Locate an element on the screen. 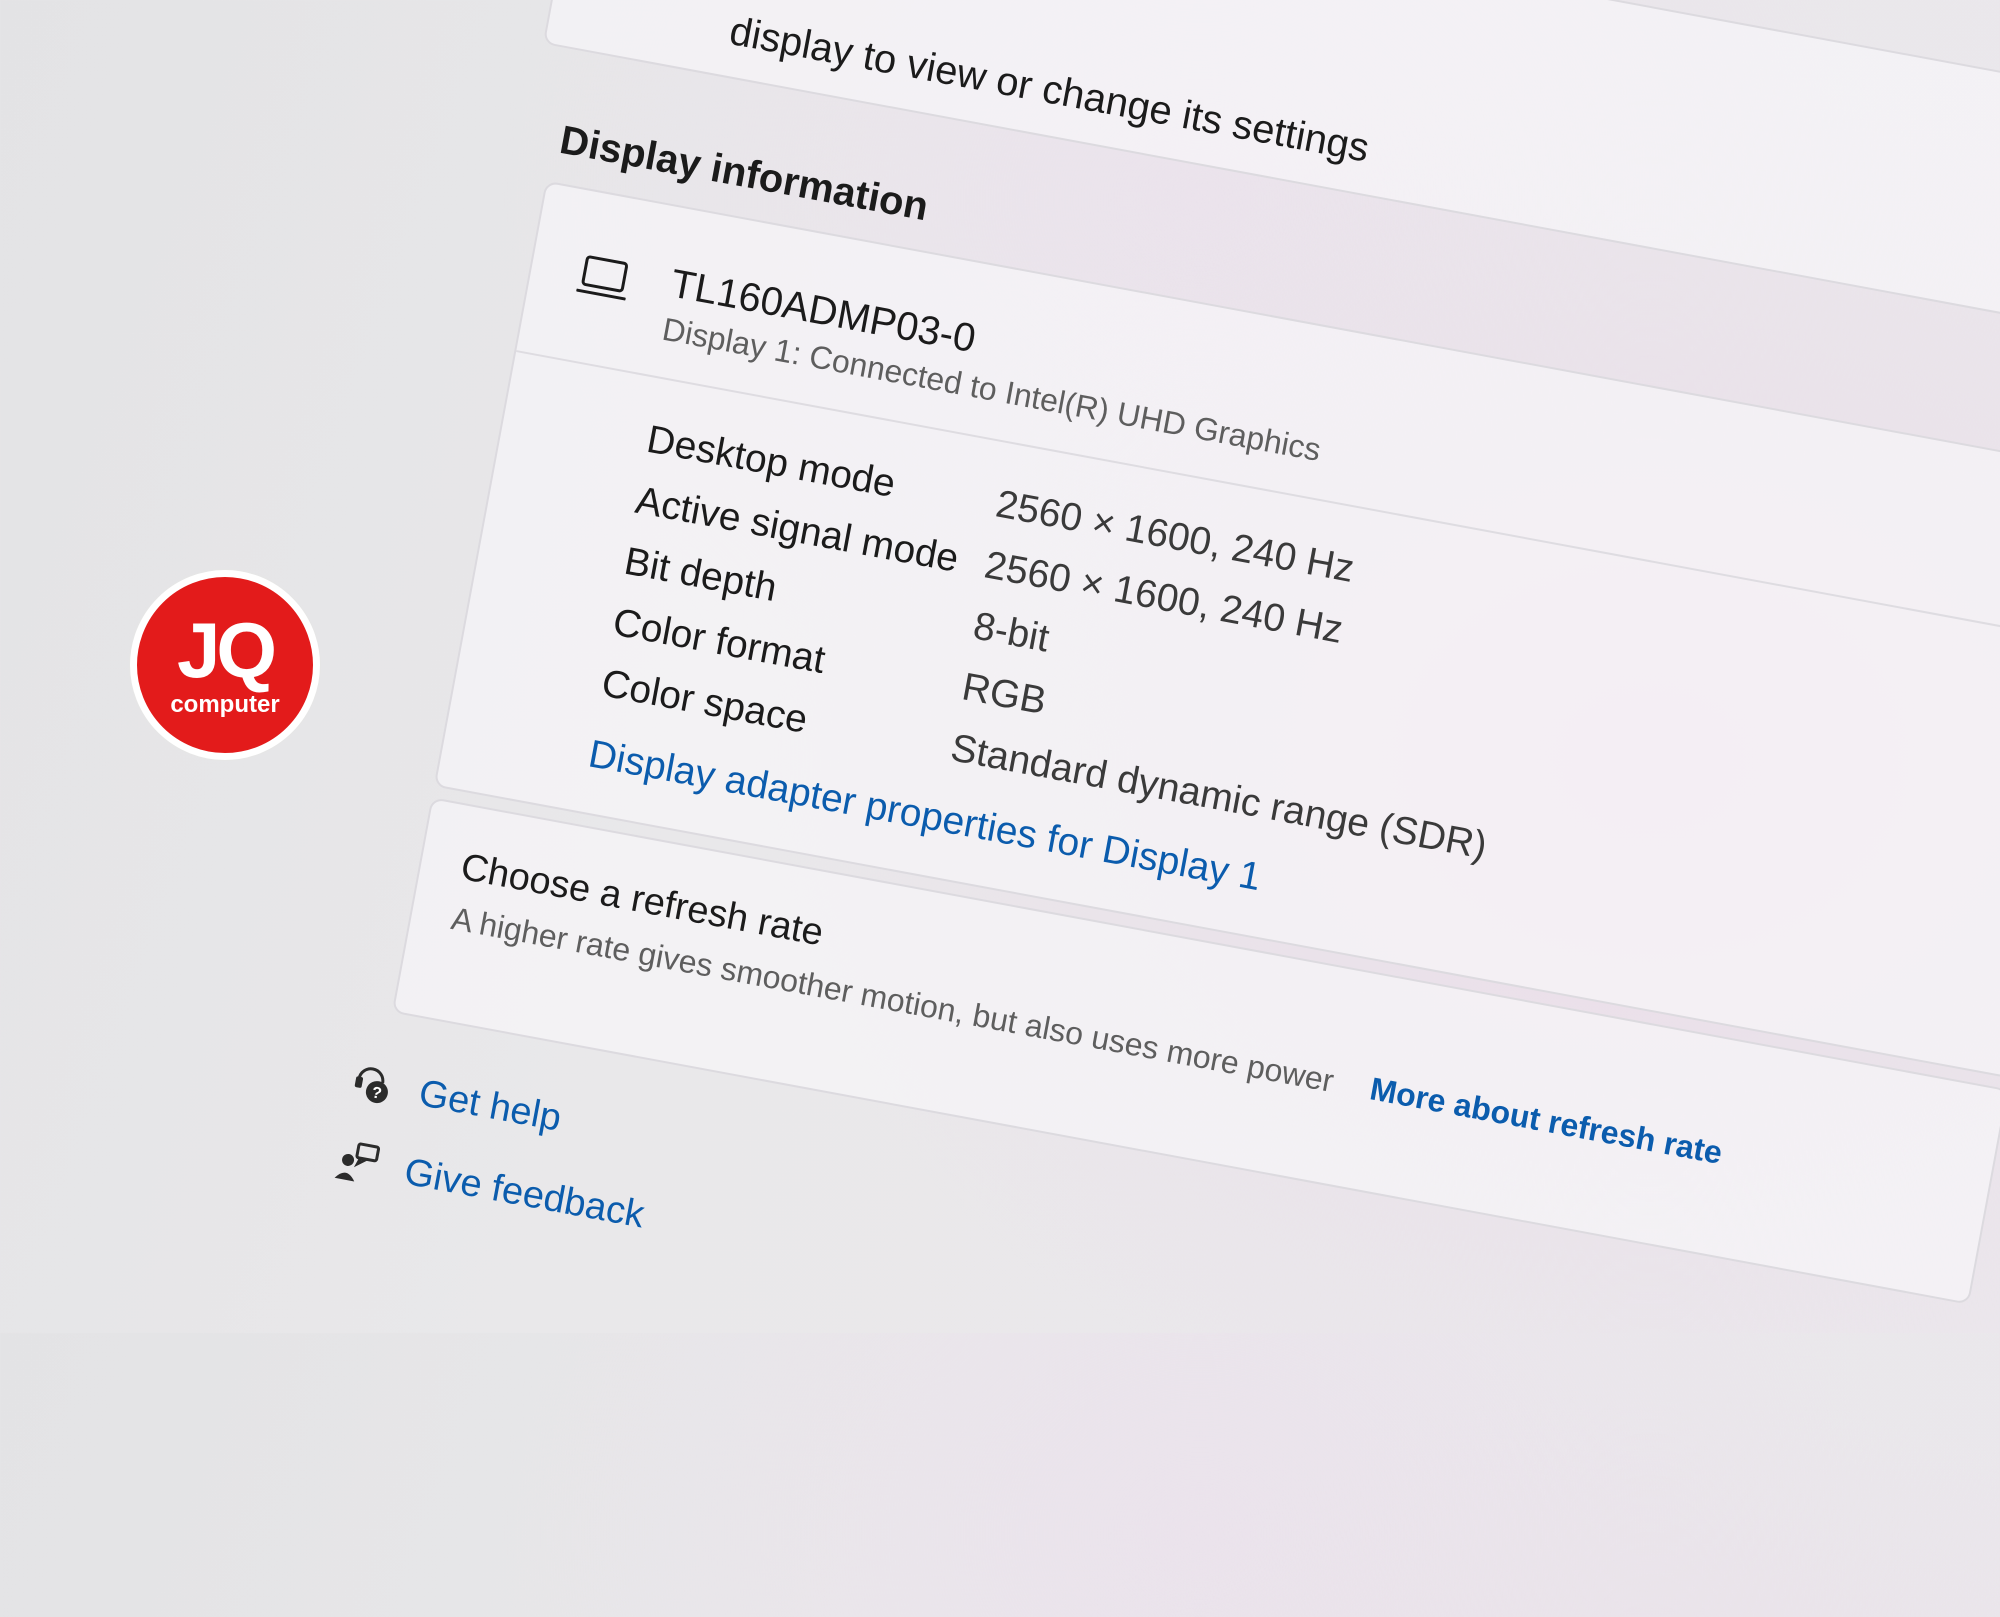 This screenshot has height=1617, width=2000. give-feedback-icon is located at coordinates (357, 1161).